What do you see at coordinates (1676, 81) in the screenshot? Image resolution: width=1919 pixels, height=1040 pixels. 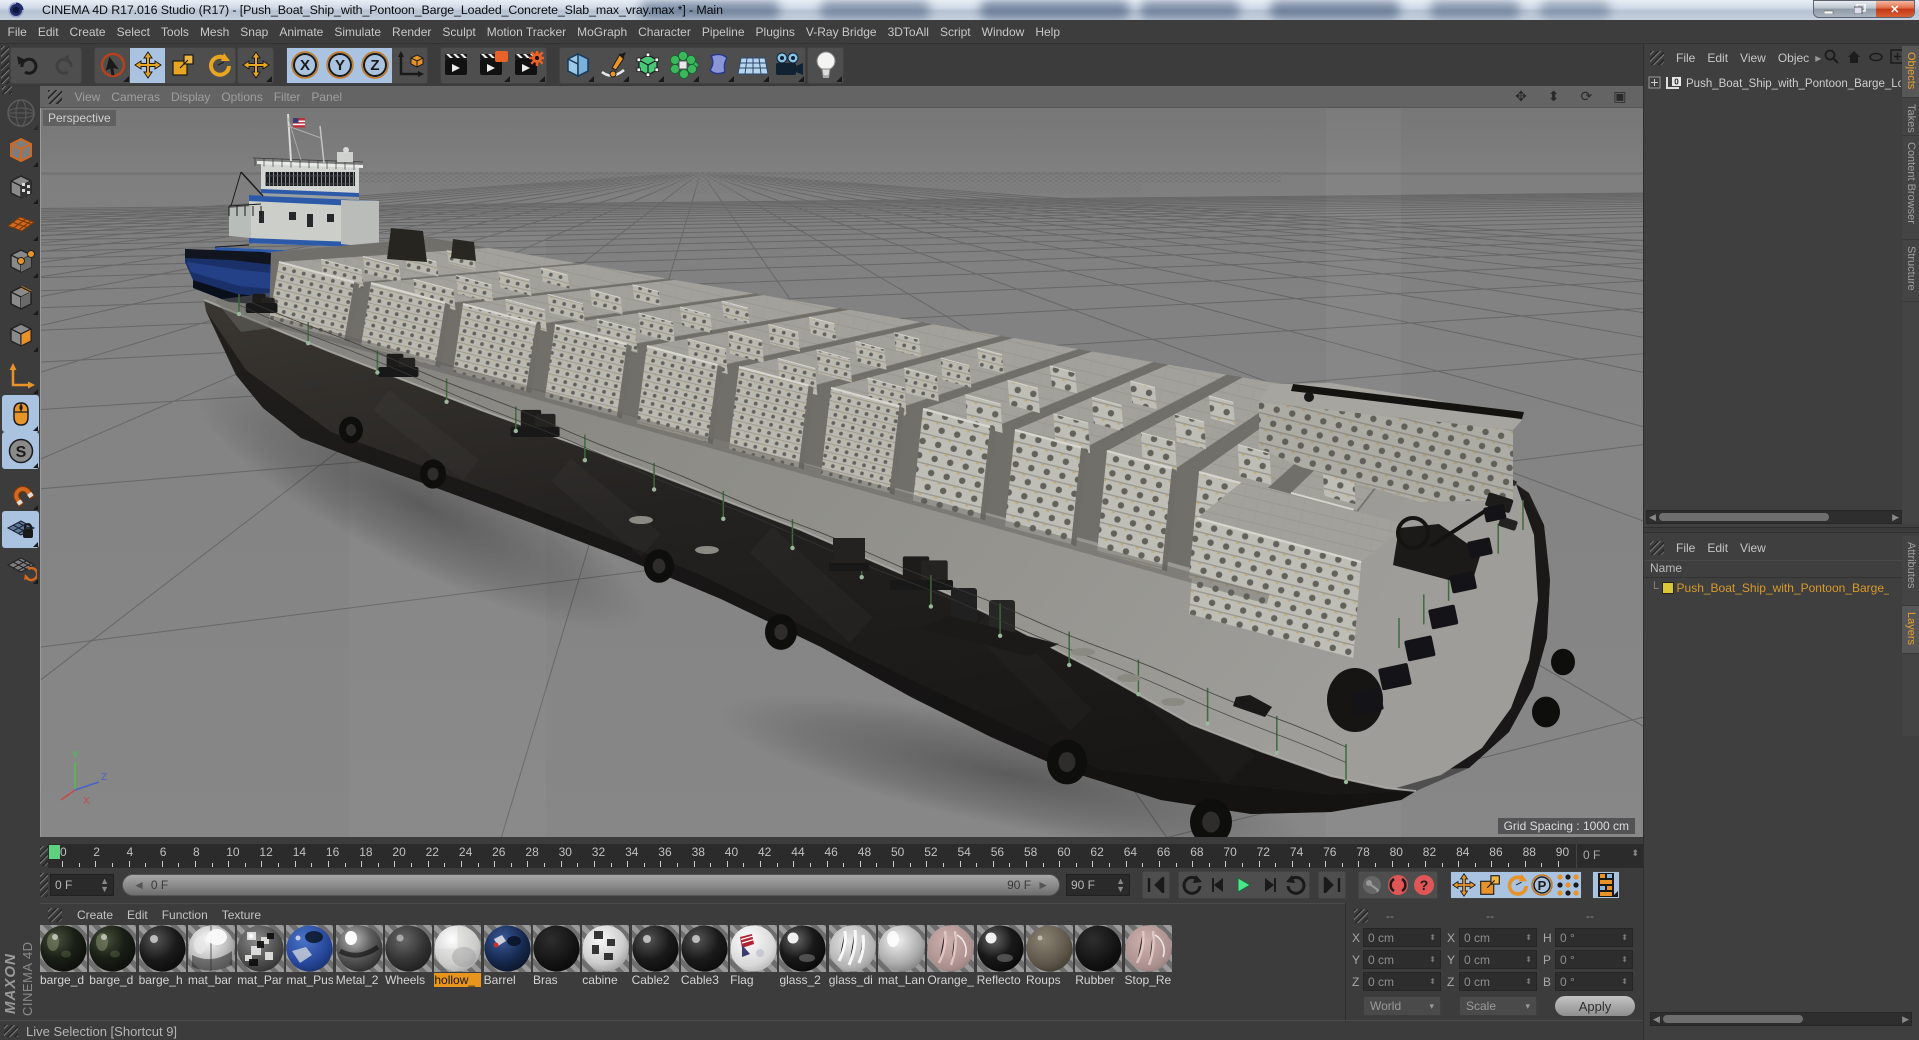 I see `svg-text: 0` at bounding box center [1676, 81].